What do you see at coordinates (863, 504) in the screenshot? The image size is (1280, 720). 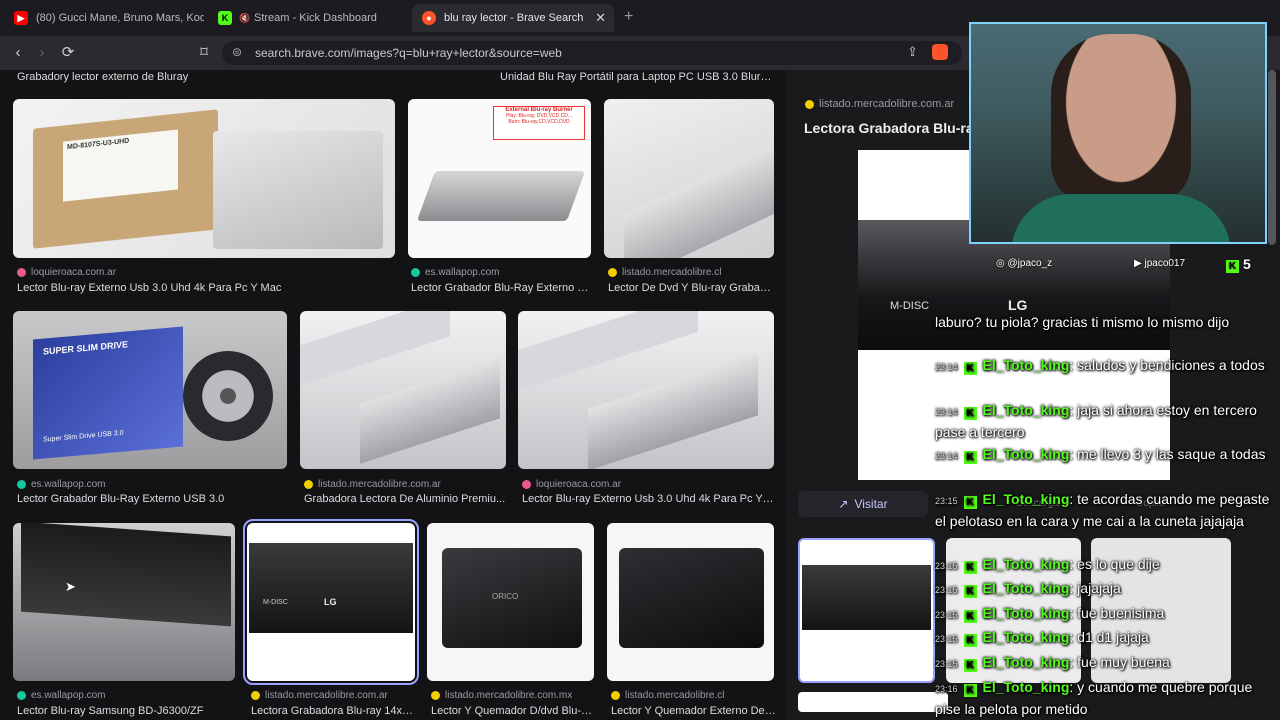 I see `visit-button: ↗ Visitar` at bounding box center [863, 504].